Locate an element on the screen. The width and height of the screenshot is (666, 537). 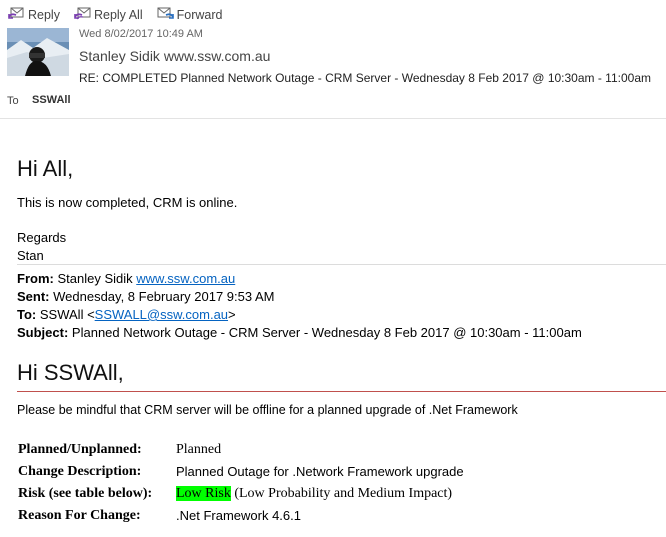
sent-label: Sent: is located at coordinates (33, 296).